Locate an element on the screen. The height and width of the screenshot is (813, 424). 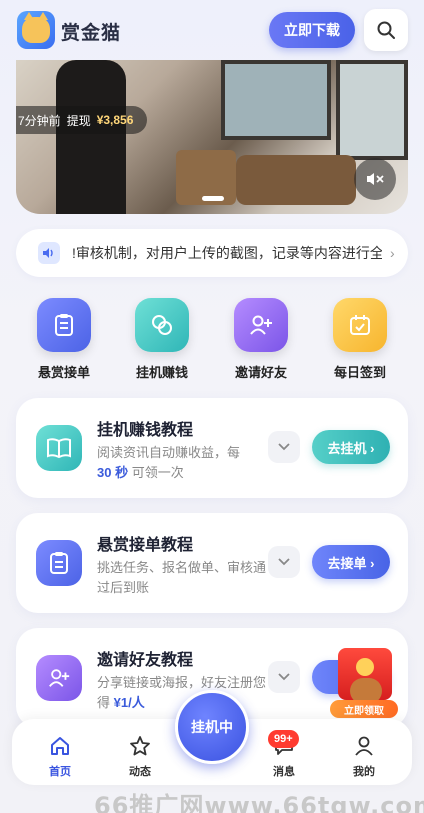
cat-logo-icon is located at coordinates (36, 27).